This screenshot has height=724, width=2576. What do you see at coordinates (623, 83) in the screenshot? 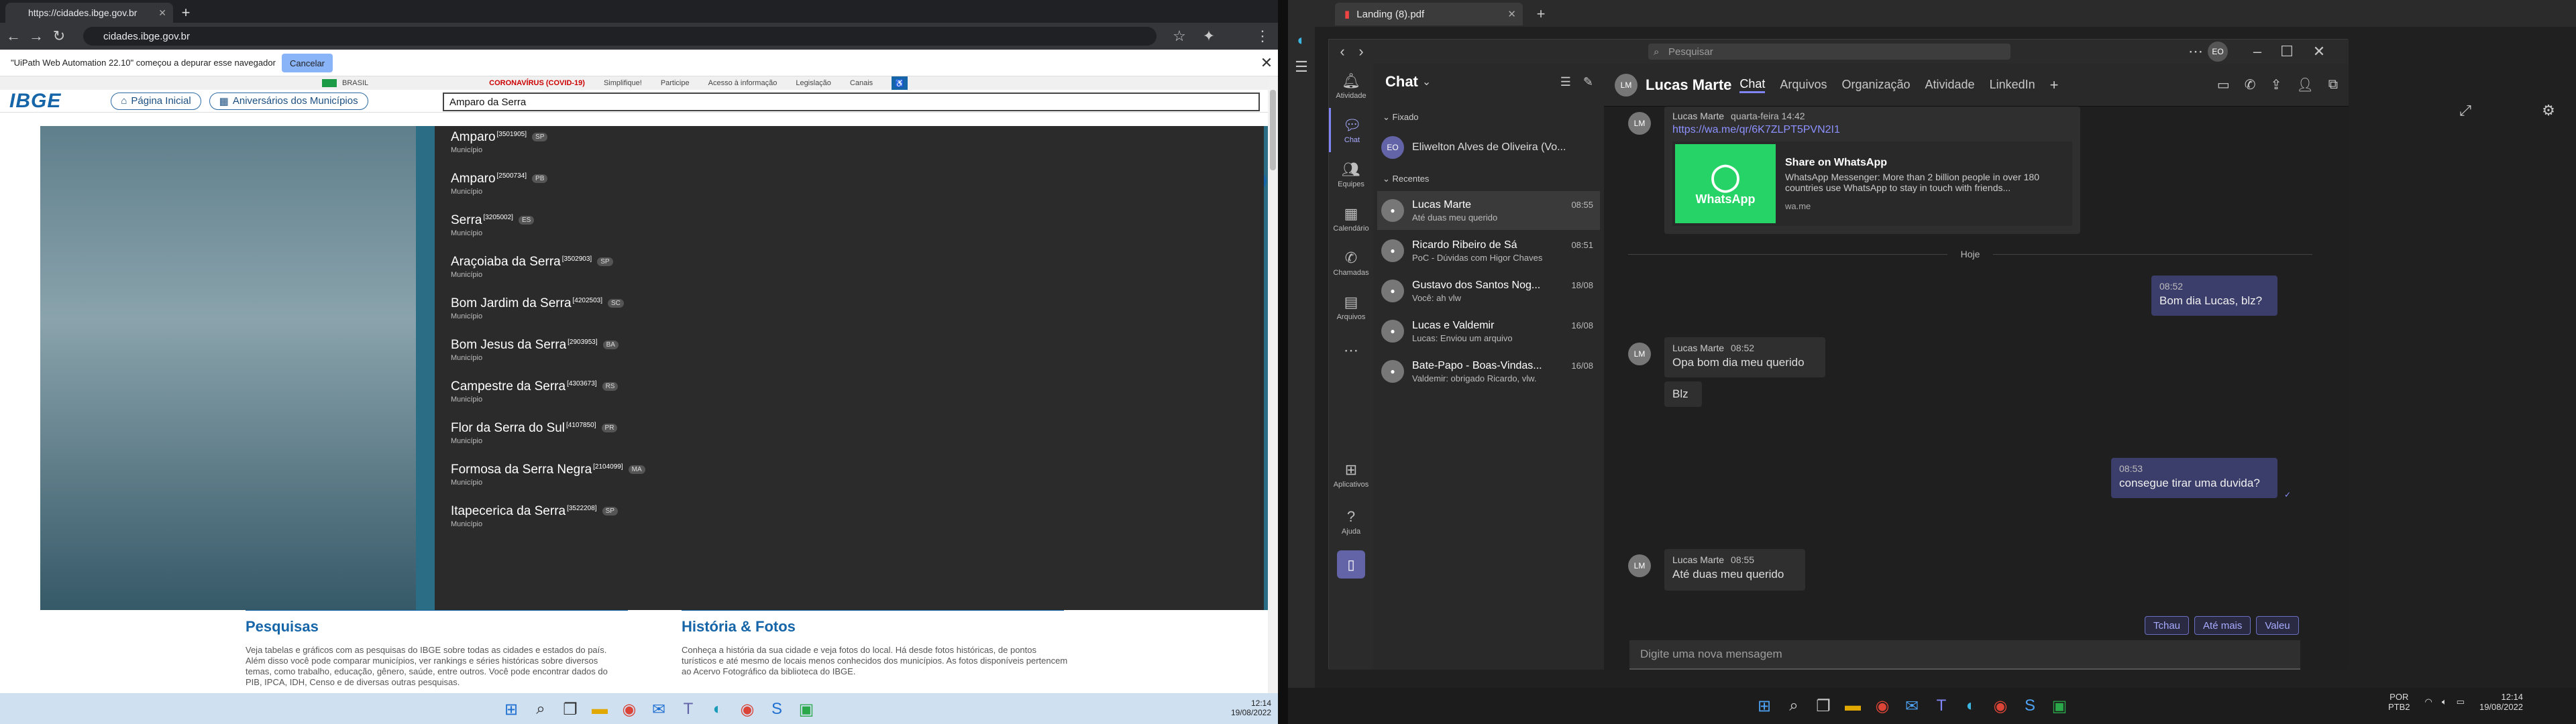
I see `gov-link: Simplifique!` at bounding box center [623, 83].